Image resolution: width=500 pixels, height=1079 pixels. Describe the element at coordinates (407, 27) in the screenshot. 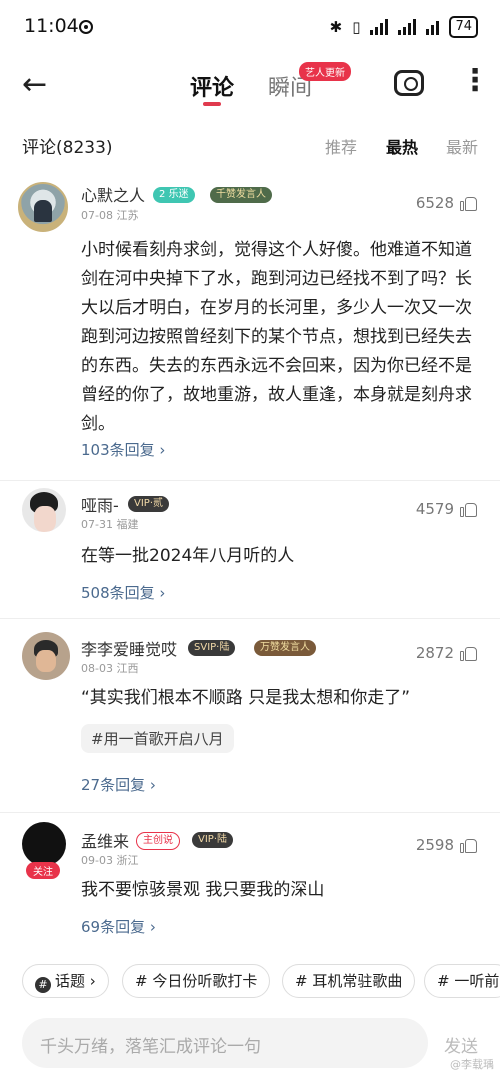

I see `signal-2-icon` at that location.